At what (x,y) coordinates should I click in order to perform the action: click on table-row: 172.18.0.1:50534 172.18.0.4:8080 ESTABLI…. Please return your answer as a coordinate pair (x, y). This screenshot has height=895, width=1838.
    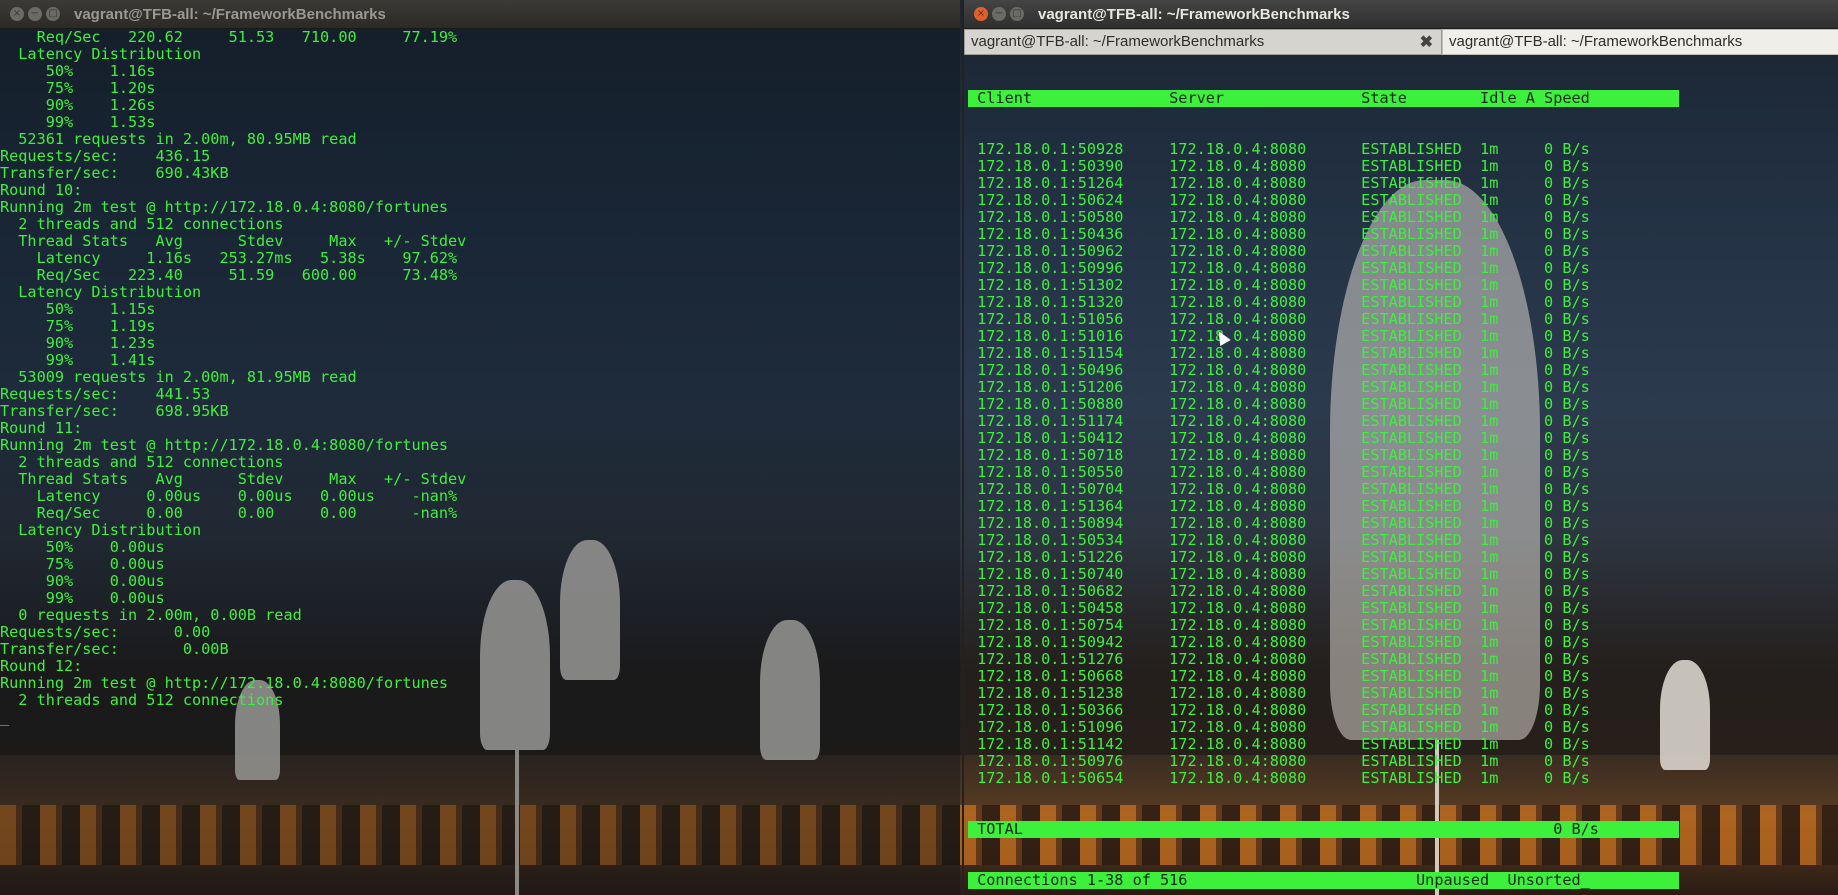
    Looking at the image, I should click on (1279, 540).